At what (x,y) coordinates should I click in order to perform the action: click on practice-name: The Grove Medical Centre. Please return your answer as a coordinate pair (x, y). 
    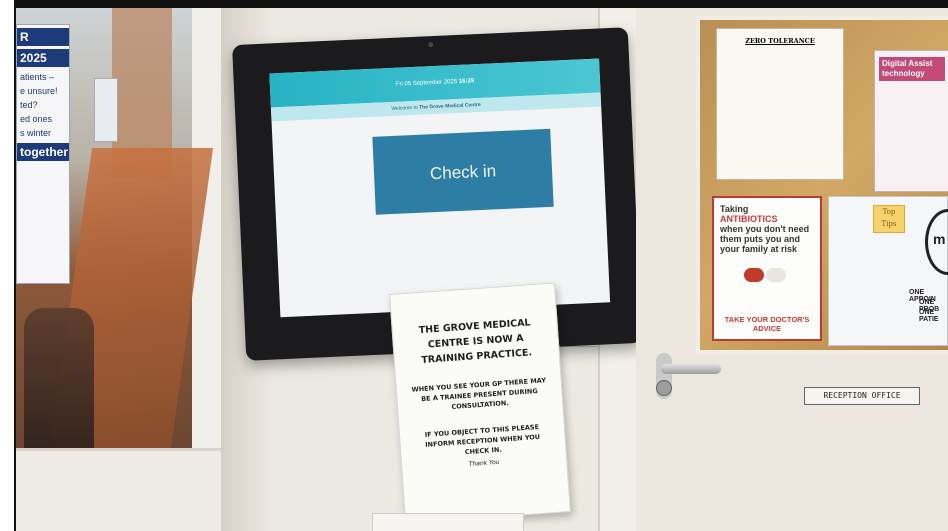
    Looking at the image, I should click on (449, 106).